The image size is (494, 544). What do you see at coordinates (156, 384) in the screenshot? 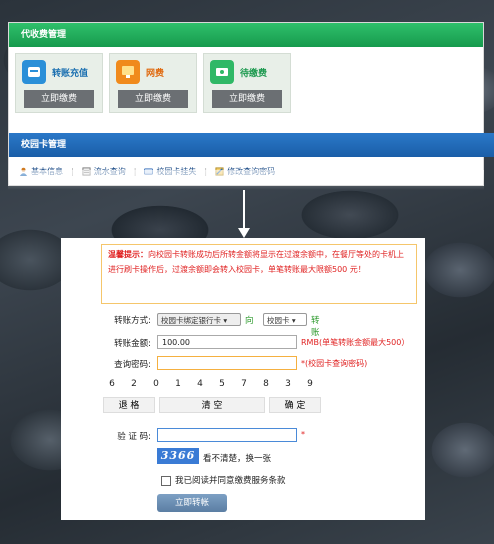
I see `keypad-key: 0` at bounding box center [156, 384].